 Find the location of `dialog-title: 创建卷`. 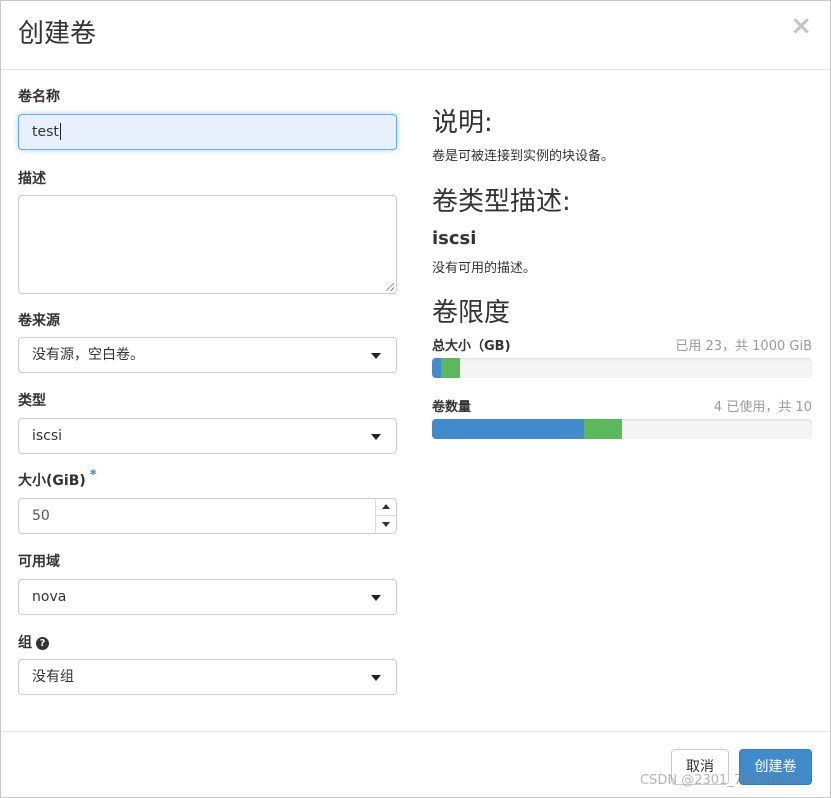

dialog-title: 创建卷 is located at coordinates (57, 34).